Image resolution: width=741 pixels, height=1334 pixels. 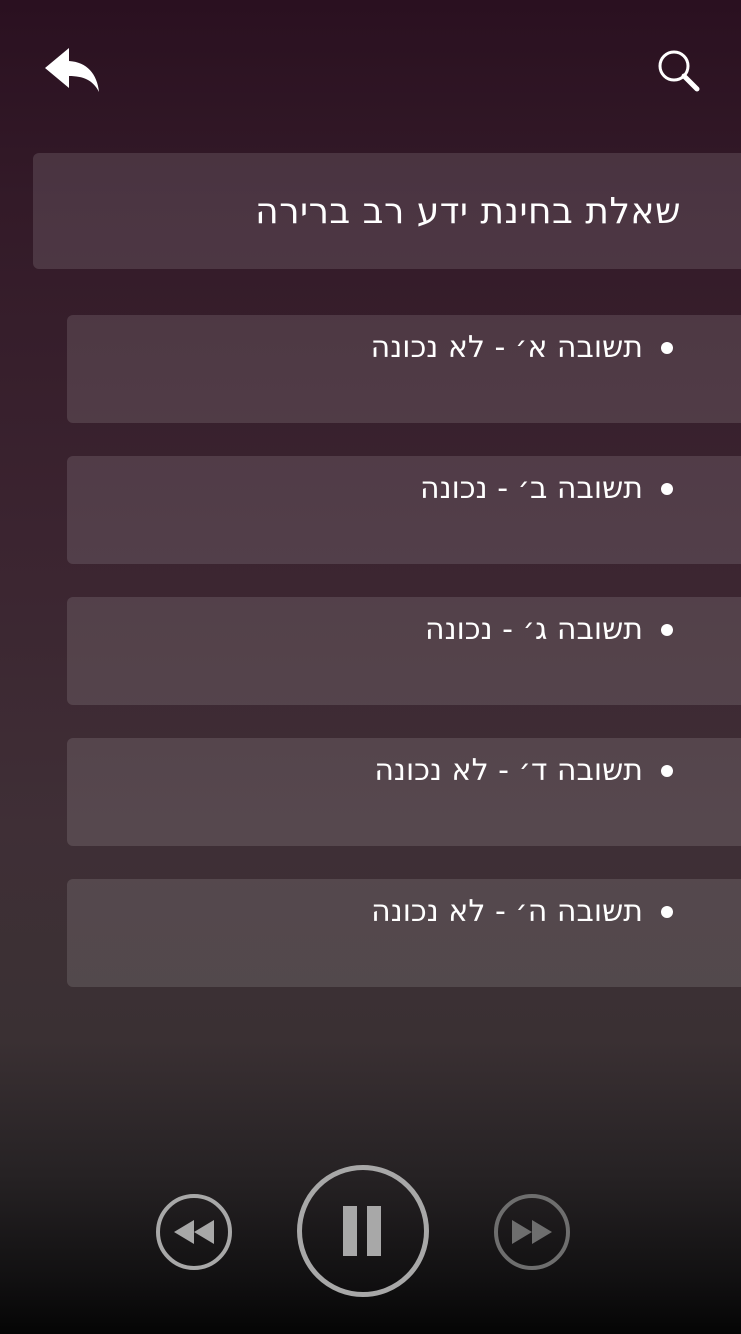 I want to click on player-controls, so click(x=370, y=1230).